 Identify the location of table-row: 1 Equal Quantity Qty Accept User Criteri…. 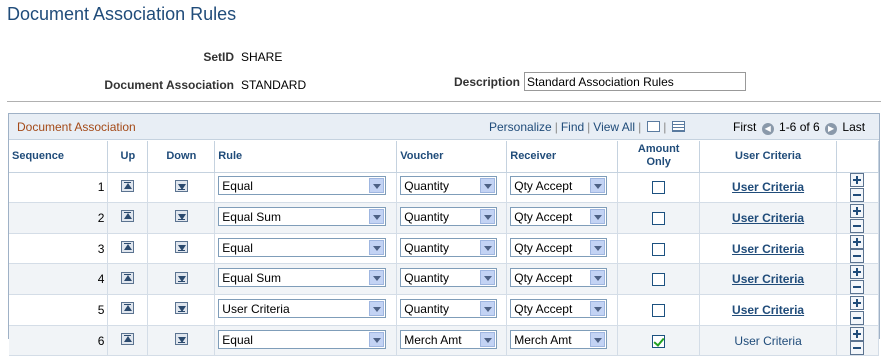
(444, 188).